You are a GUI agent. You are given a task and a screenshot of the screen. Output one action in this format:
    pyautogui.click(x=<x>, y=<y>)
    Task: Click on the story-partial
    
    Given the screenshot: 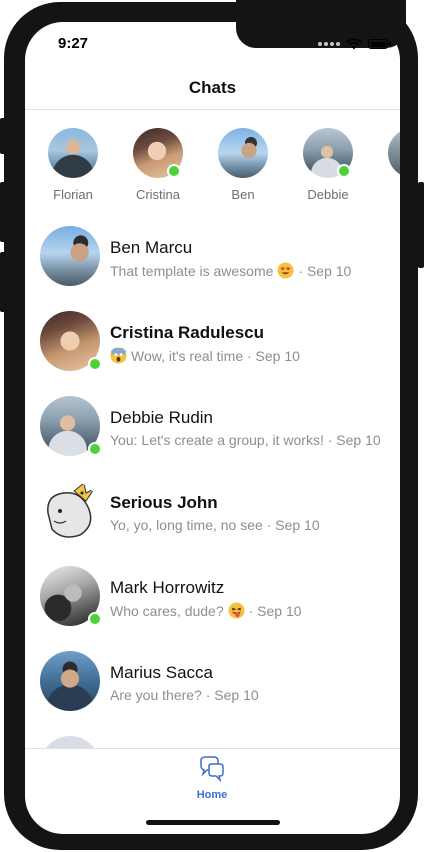 What is the action you would take?
    pyautogui.click(x=386, y=157)
    